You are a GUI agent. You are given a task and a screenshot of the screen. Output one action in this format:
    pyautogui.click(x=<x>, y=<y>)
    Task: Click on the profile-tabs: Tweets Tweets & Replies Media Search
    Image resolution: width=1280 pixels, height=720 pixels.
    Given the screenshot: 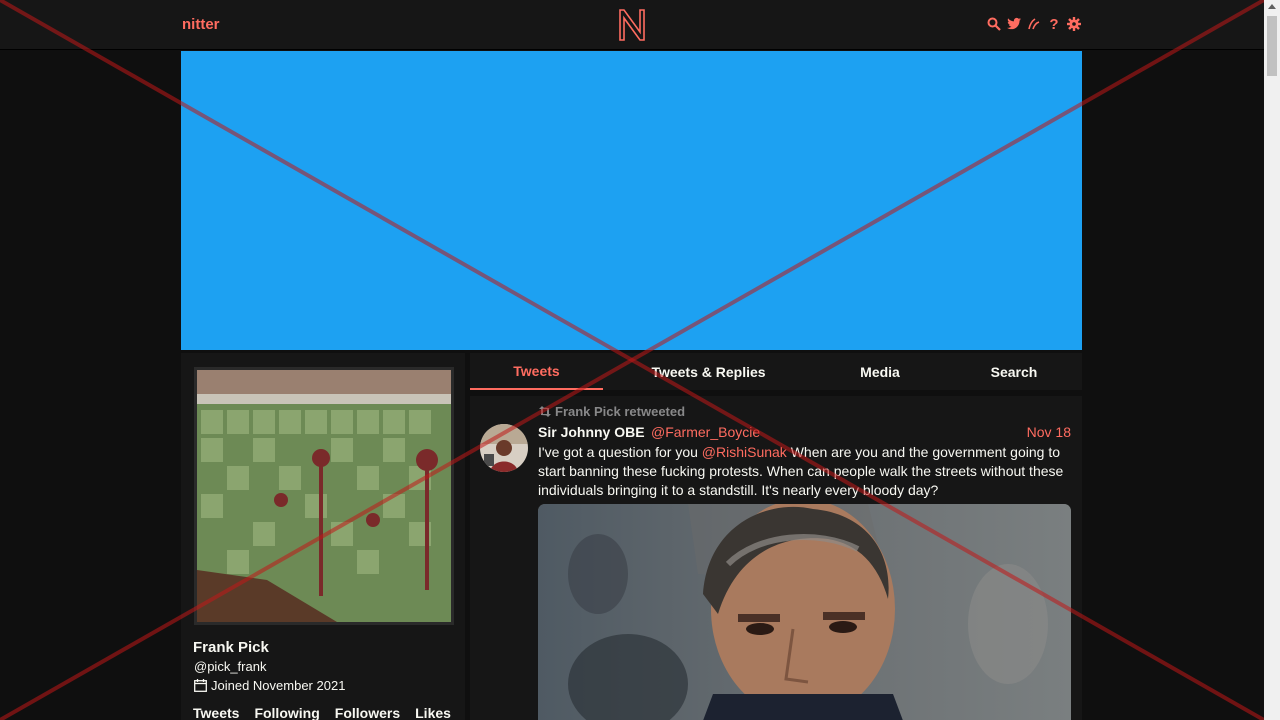 What is the action you would take?
    pyautogui.click(x=776, y=371)
    